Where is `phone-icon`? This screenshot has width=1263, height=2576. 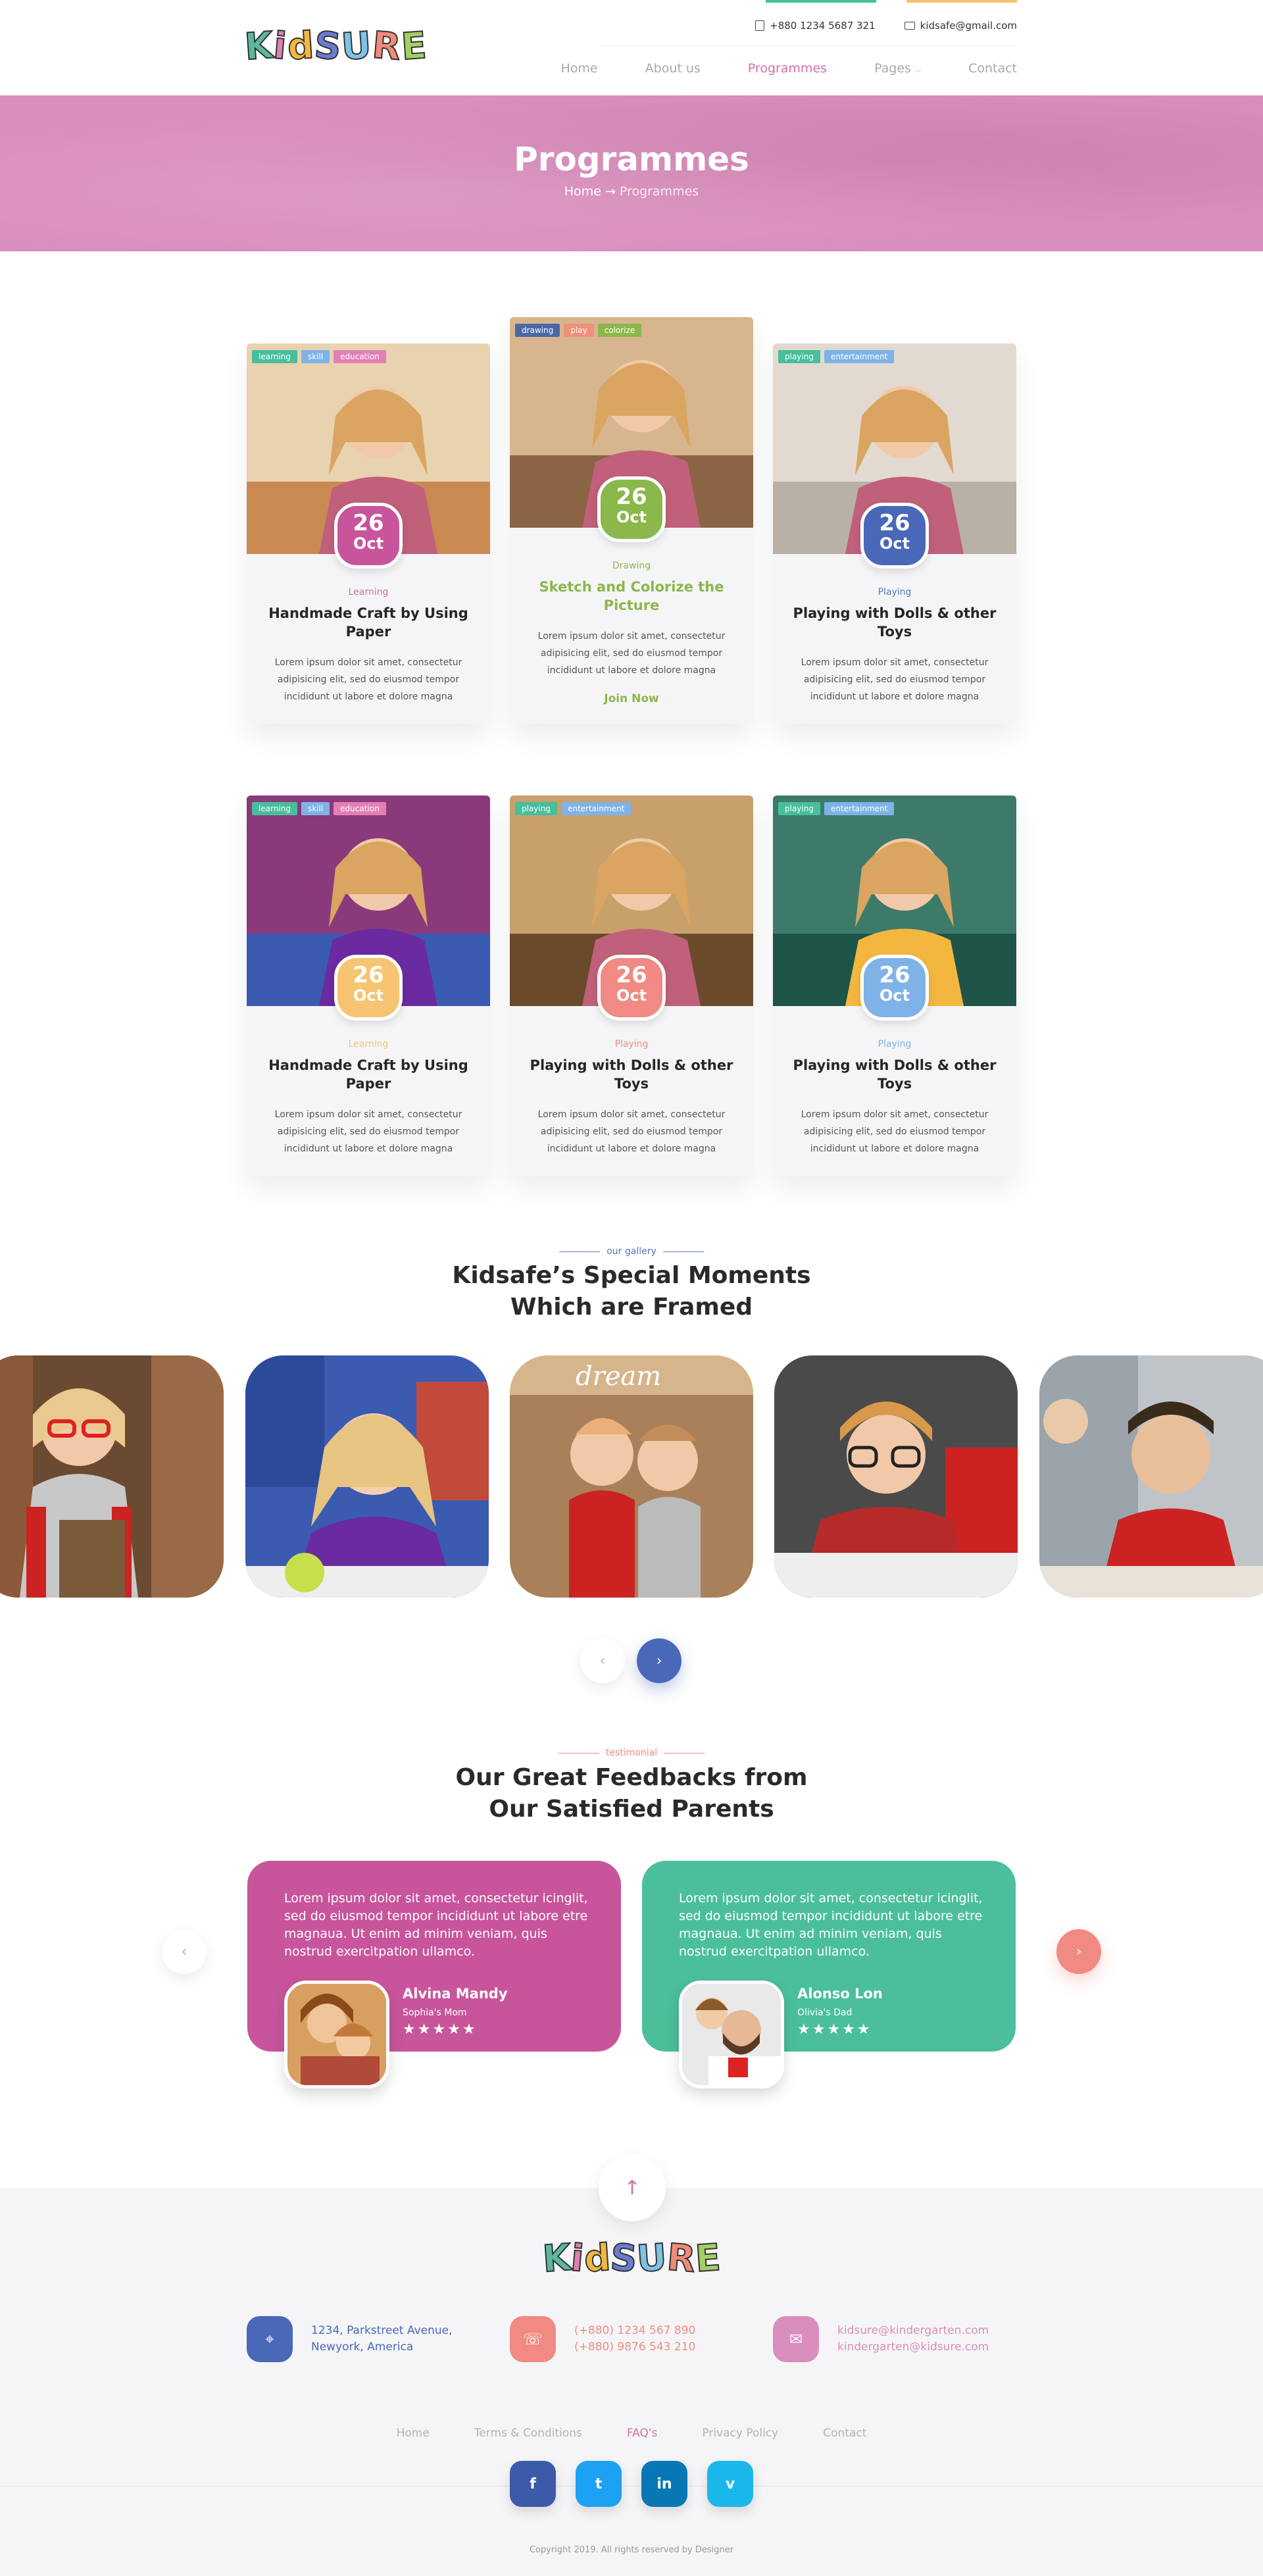 phone-icon is located at coordinates (760, 26).